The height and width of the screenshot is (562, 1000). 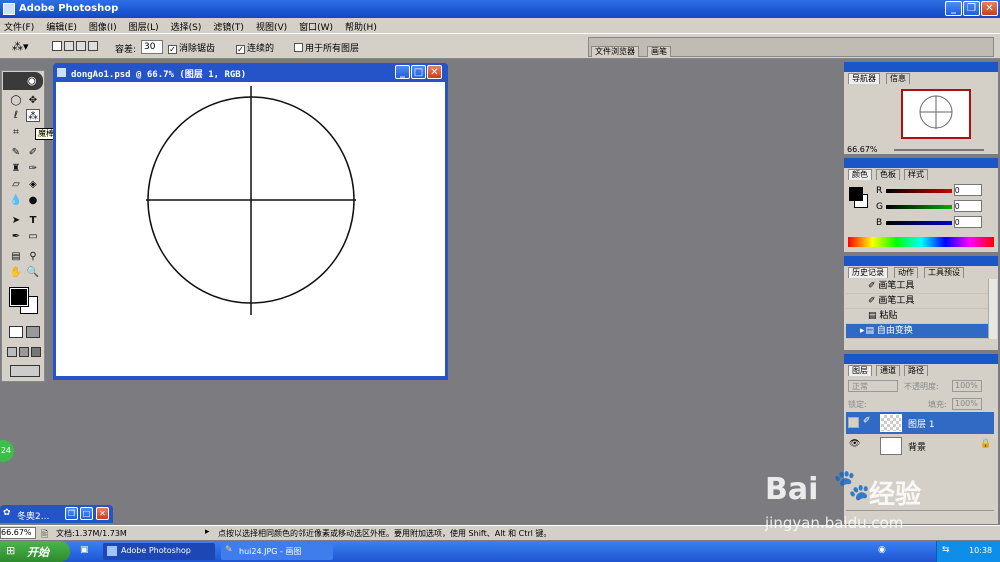 What do you see at coordinates (16, 168) in the screenshot?
I see `stamp-tool-icon: ♜` at bounding box center [16, 168].